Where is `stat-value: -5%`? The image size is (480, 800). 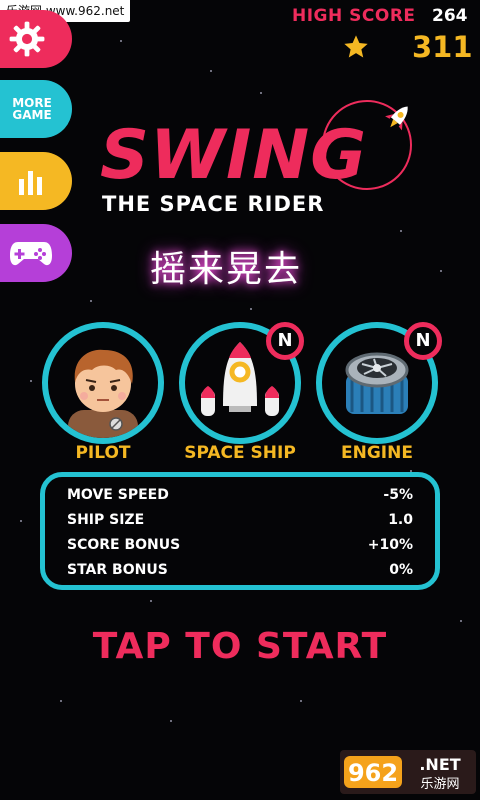 stat-value: -5% is located at coordinates (398, 495).